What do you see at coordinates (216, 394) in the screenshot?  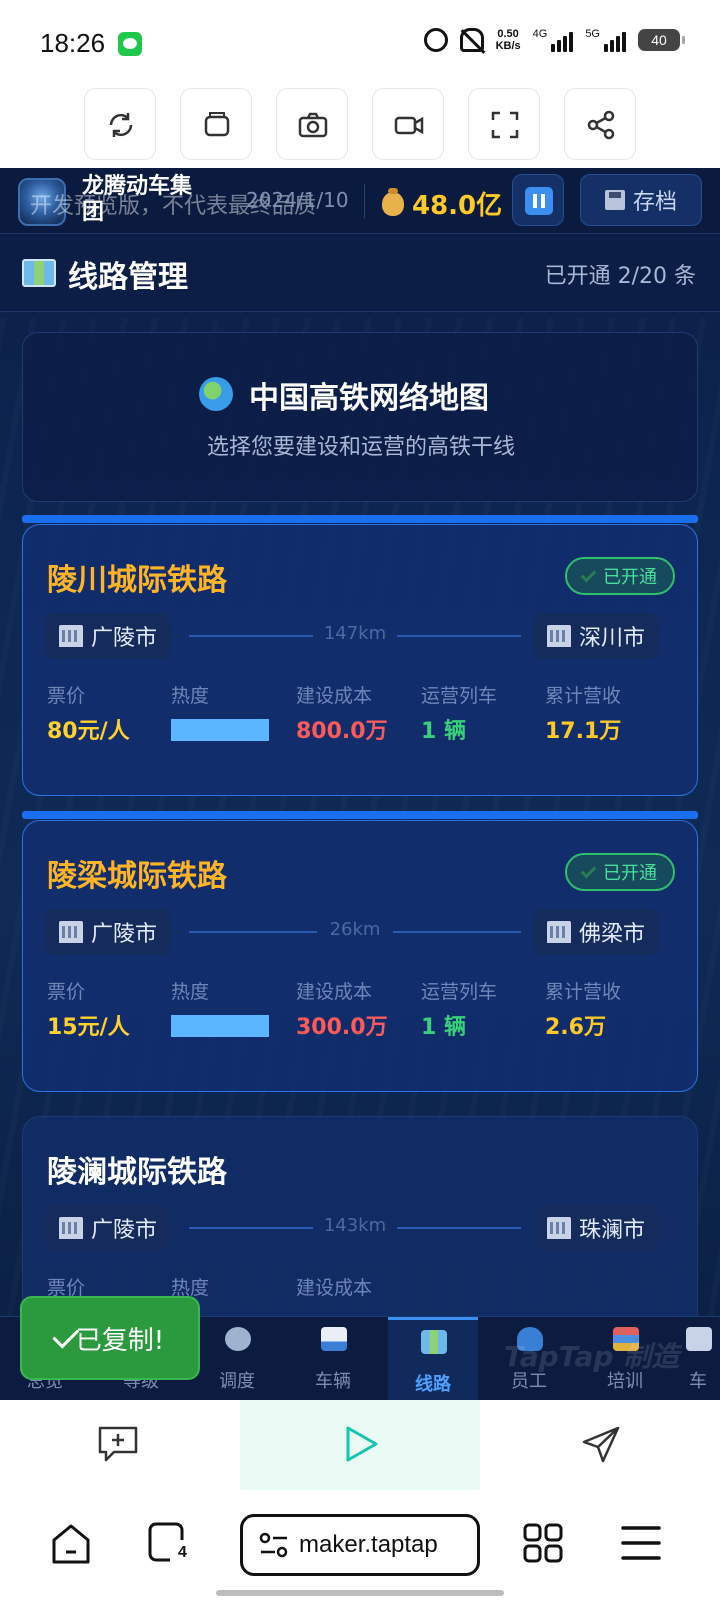 I see `globe-icon` at bounding box center [216, 394].